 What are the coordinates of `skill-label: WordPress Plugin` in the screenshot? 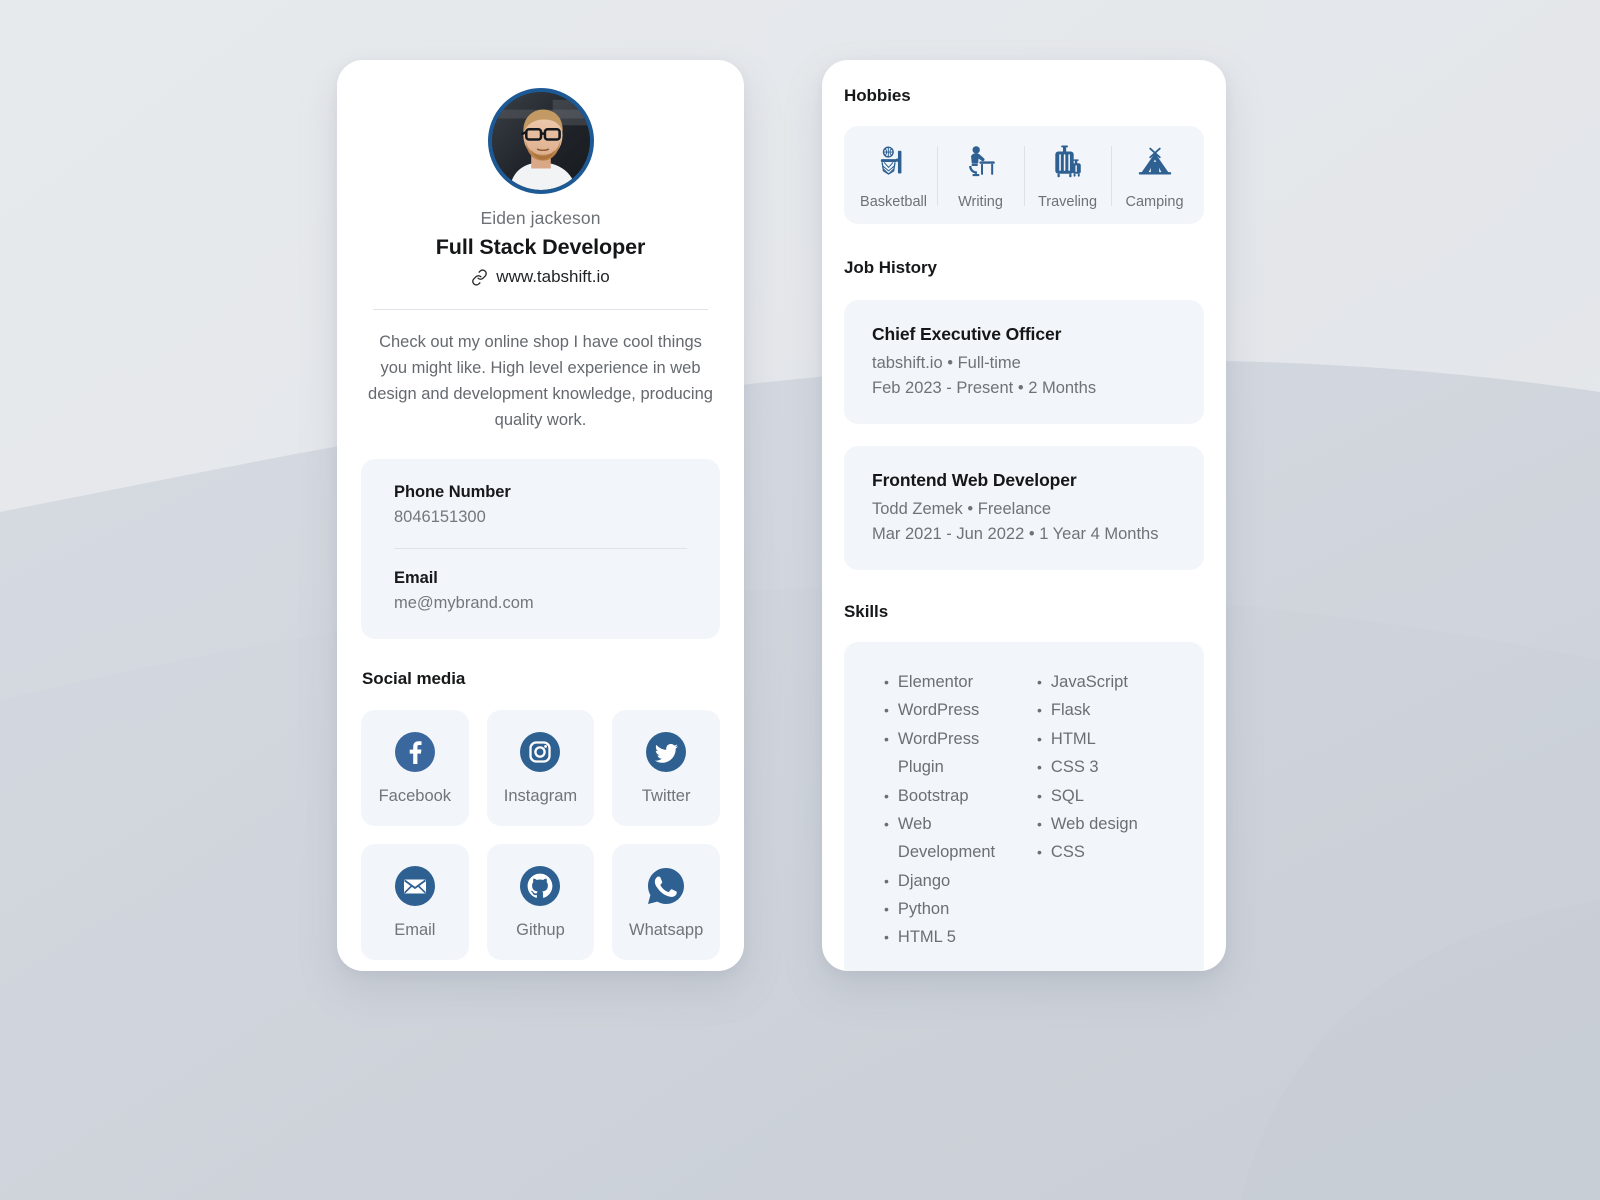 It's located at (938, 753).